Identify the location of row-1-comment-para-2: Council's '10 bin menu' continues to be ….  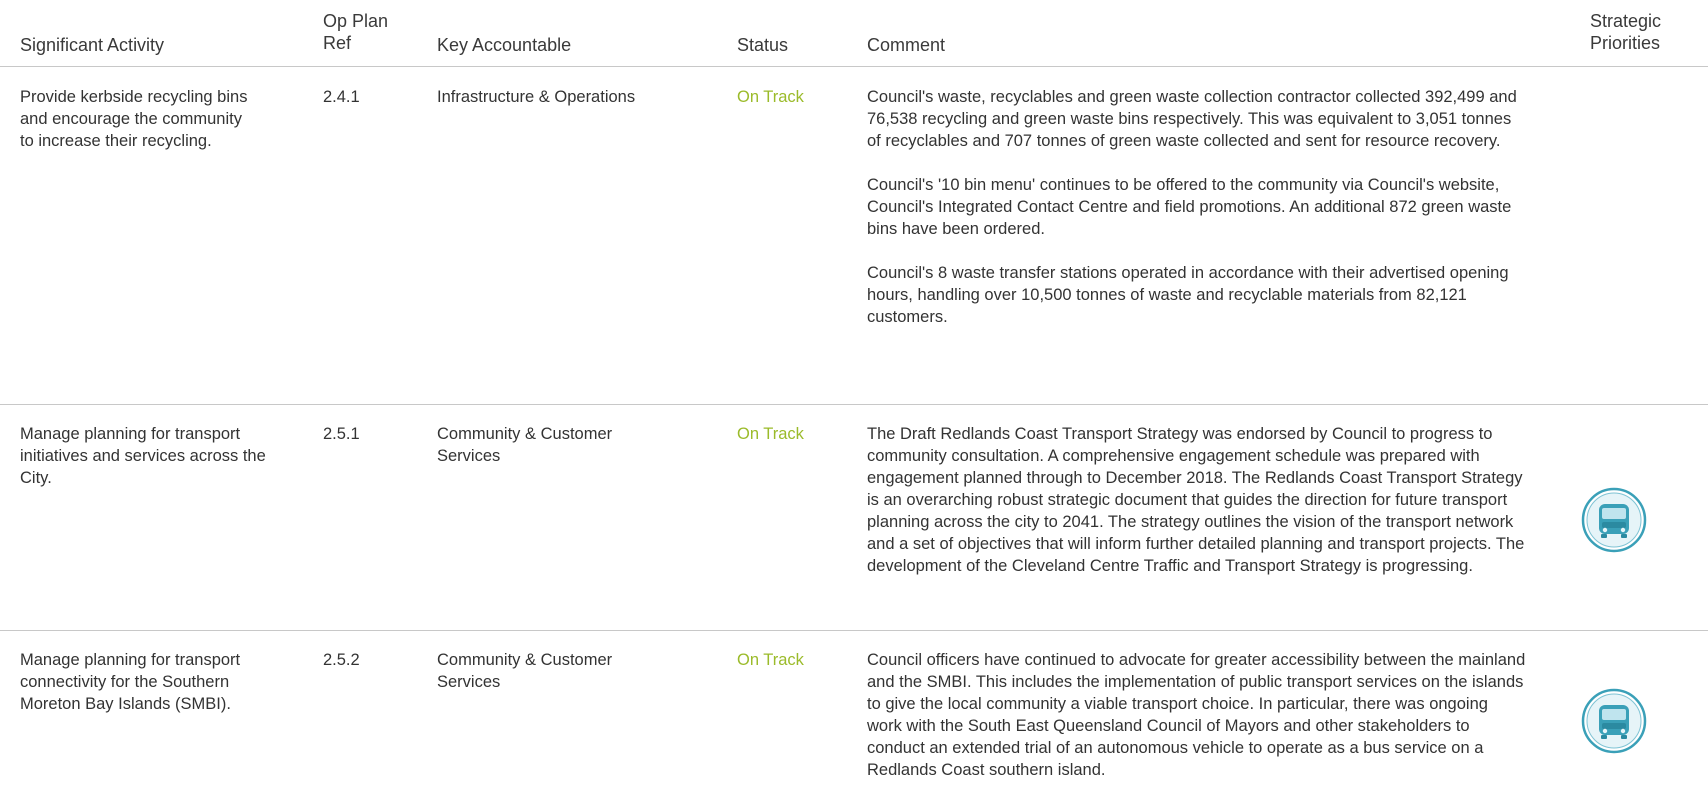
(1189, 207).